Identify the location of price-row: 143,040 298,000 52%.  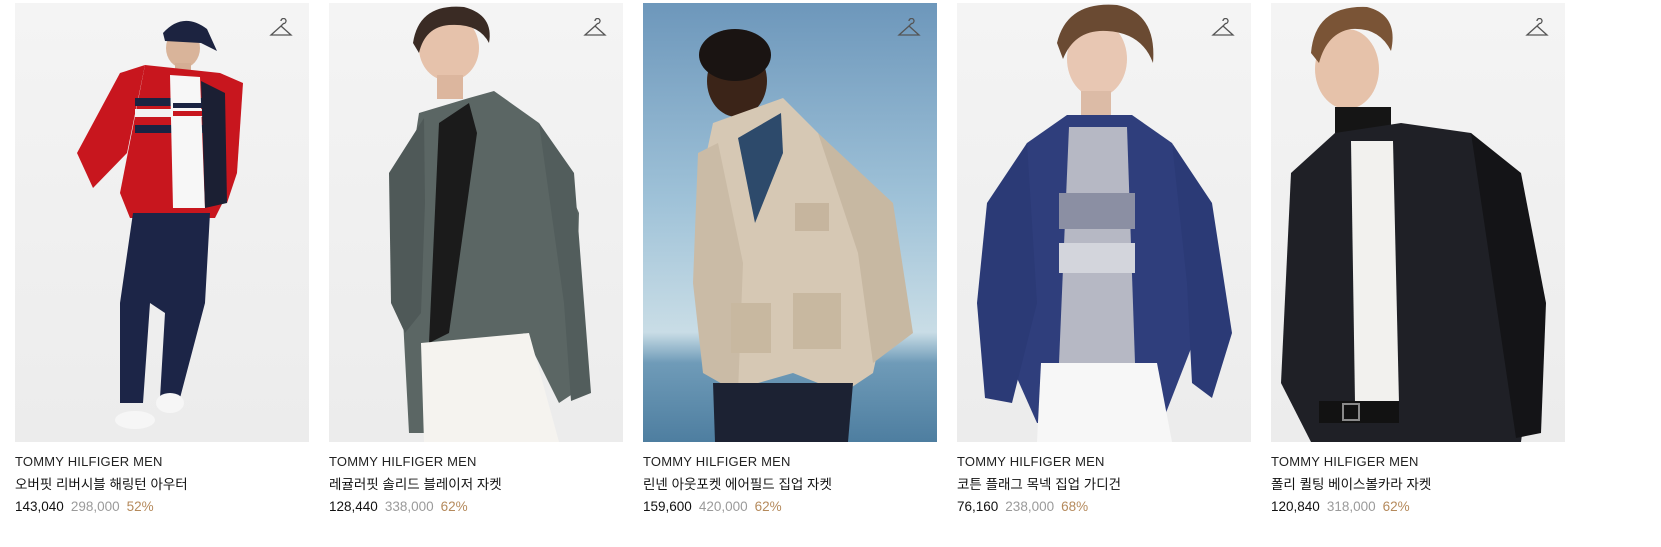
(162, 506).